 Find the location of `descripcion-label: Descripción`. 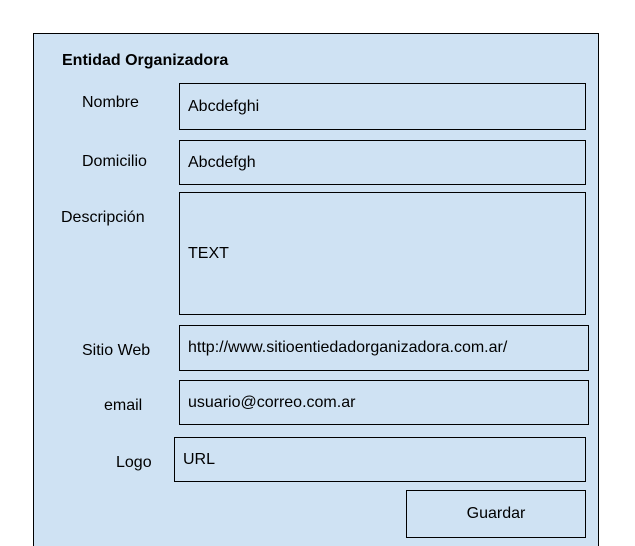

descripcion-label: Descripción is located at coordinates (103, 217).